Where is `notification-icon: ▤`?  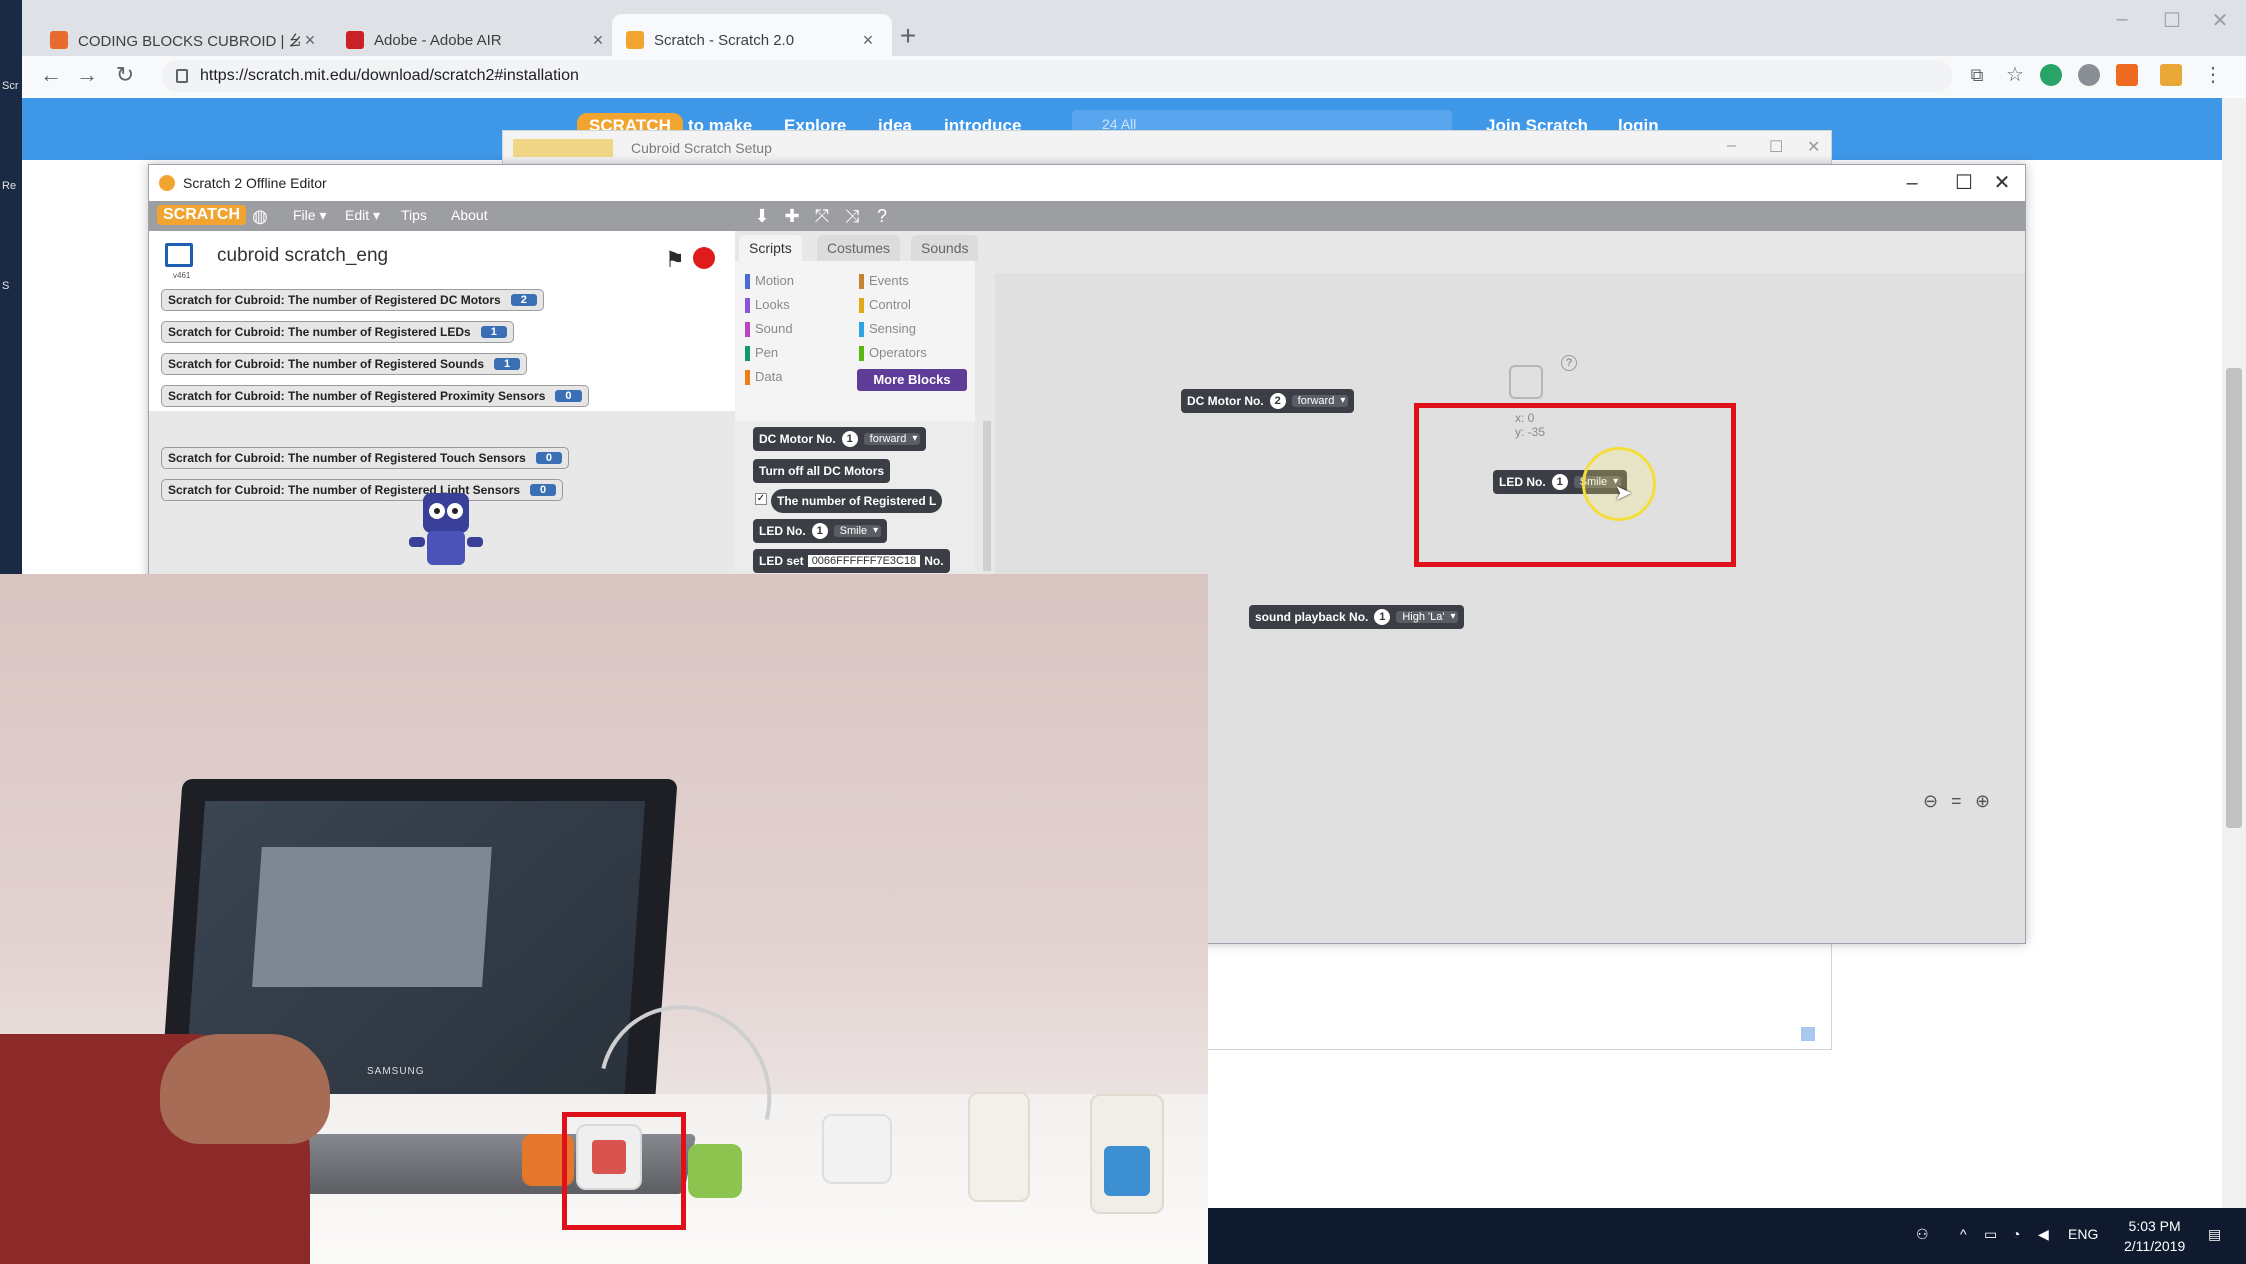
notification-icon: ▤ is located at coordinates (2214, 1234).